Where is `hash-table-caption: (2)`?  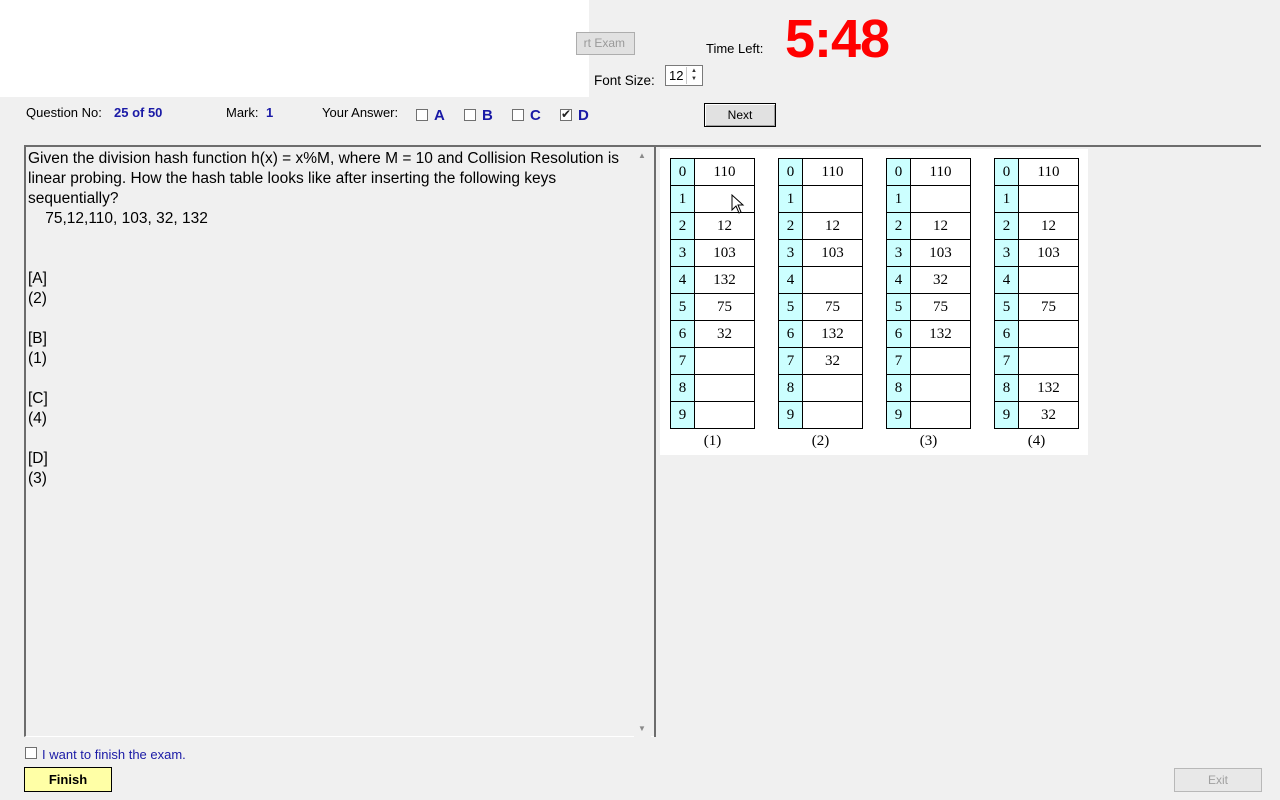
hash-table-caption: (2) is located at coordinates (820, 441).